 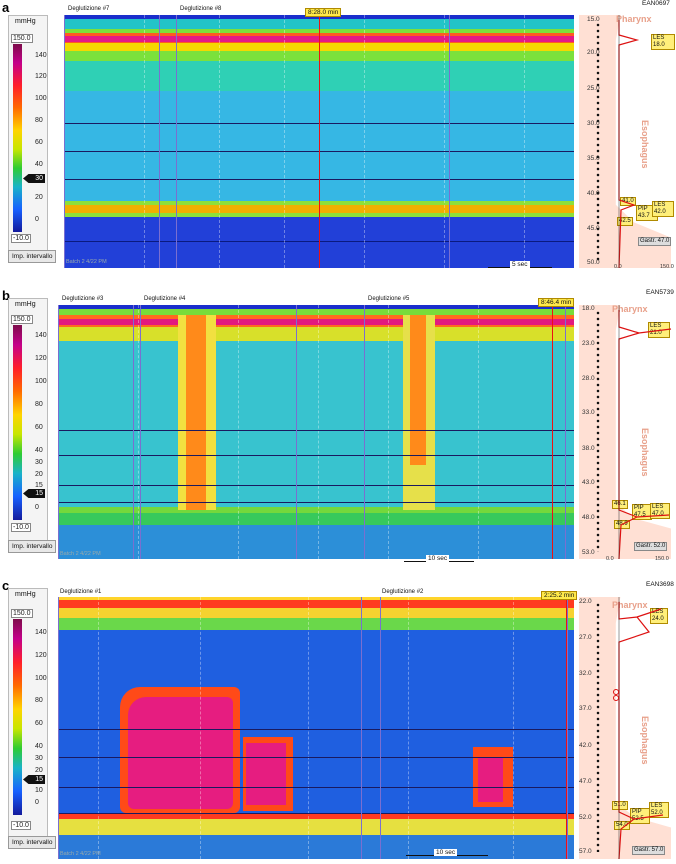 What do you see at coordinates (6, 7) in the screenshot?
I see `panel-label: a` at bounding box center [6, 7].